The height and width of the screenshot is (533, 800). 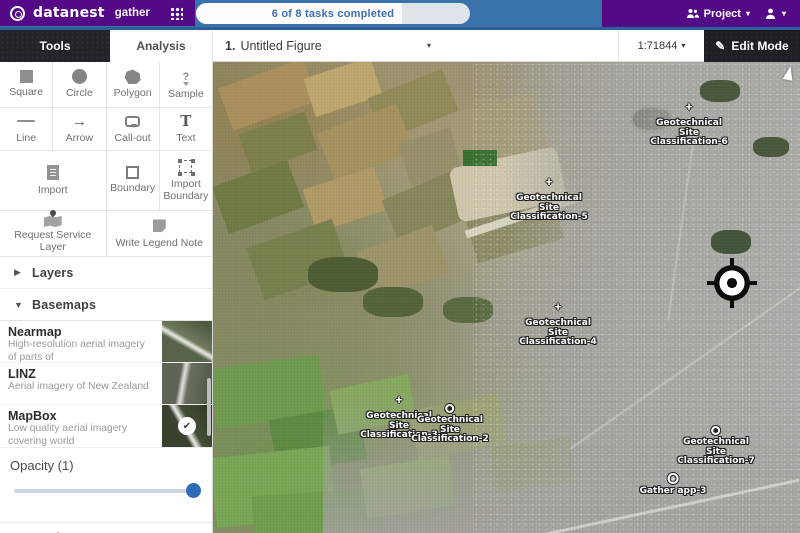 I want to click on tool-callout: Call-out, so click(x=132, y=129).